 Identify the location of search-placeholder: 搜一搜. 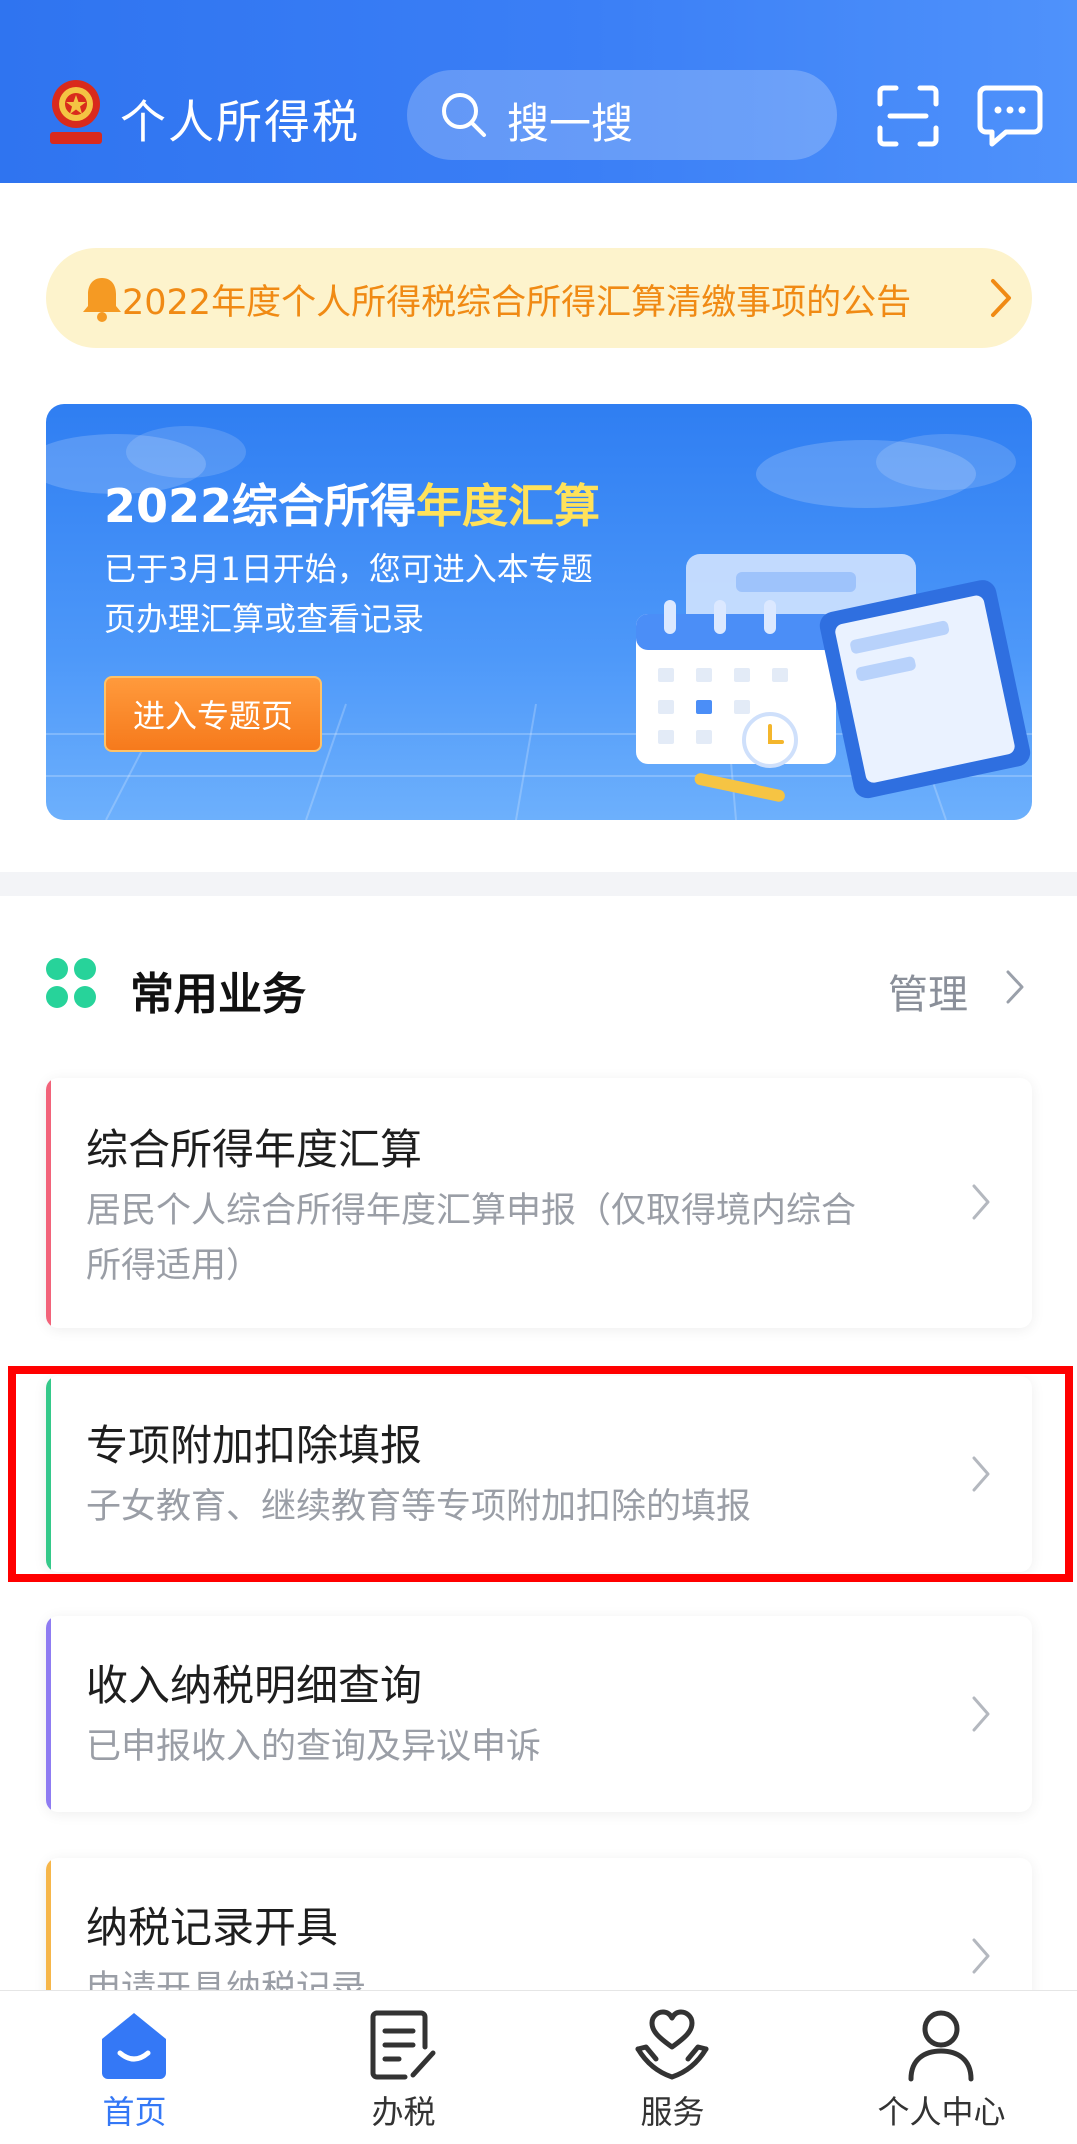
(570, 123).